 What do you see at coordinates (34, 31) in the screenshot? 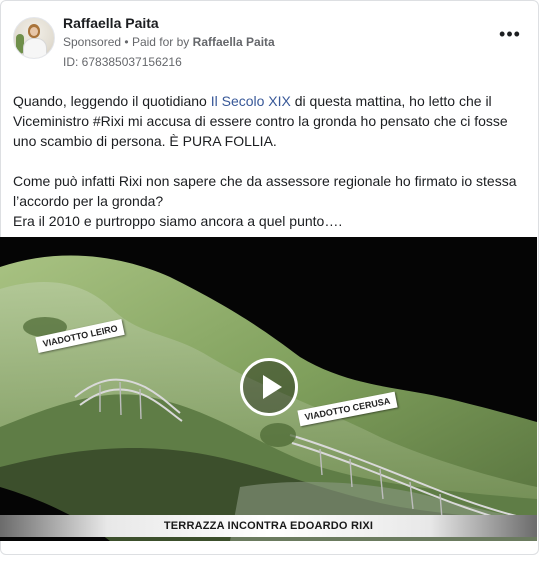
I see `avatar-face` at bounding box center [34, 31].